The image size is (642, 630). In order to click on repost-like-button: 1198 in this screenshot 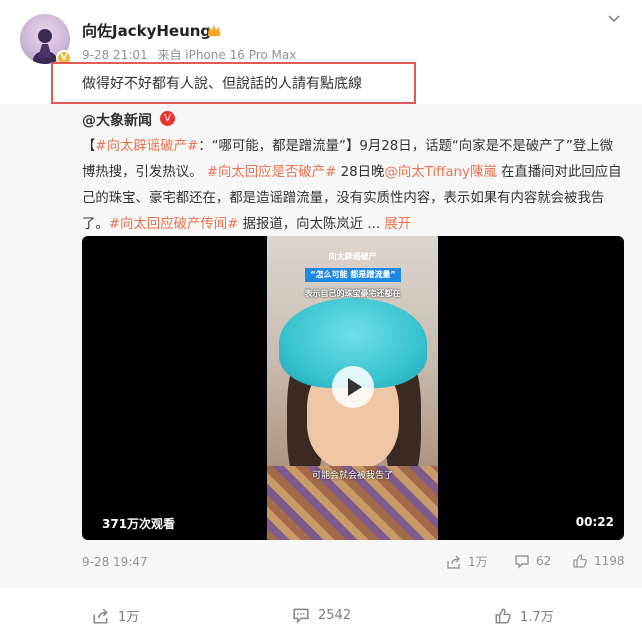, I will do `click(598, 561)`.